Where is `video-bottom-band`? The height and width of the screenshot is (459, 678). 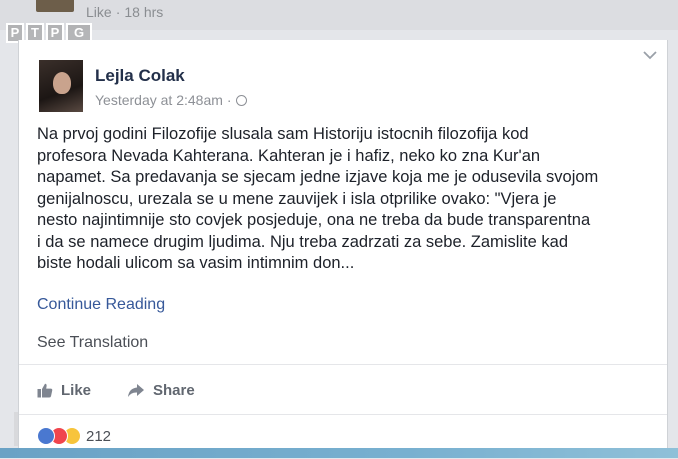
video-bottom-band is located at coordinates (339, 453).